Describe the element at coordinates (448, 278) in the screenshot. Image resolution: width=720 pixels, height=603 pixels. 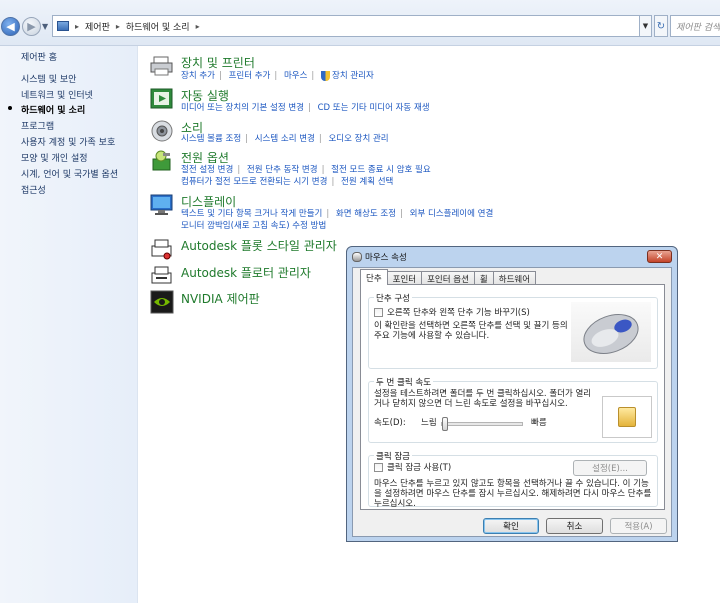
I see `tab-pointer-options: 포인터 옵션` at that location.